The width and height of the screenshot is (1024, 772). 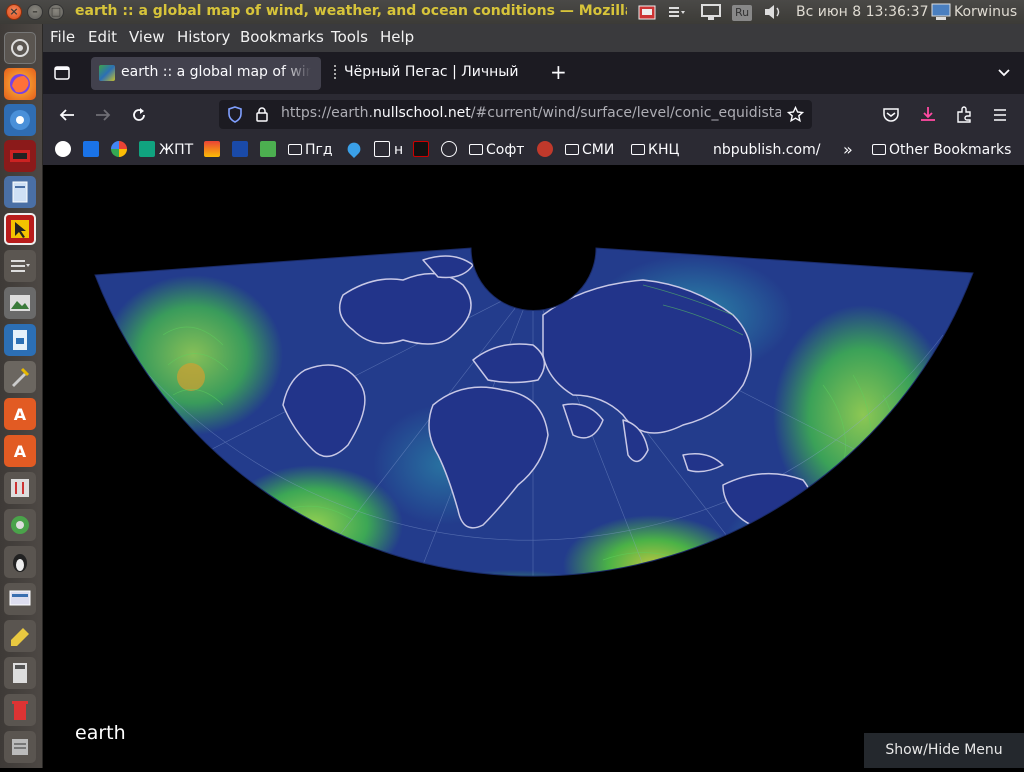 I want to click on lock-icon, so click(x=262, y=116).